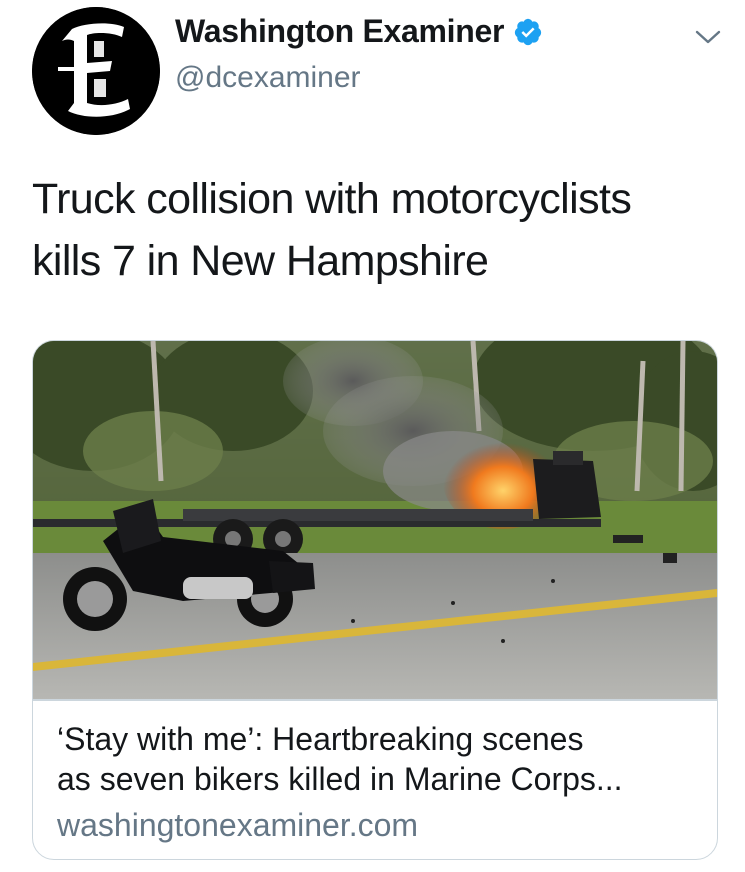 Image resolution: width=745 pixels, height=872 pixels. What do you see at coordinates (708, 37) in the screenshot?
I see `chevron-down-icon` at bounding box center [708, 37].